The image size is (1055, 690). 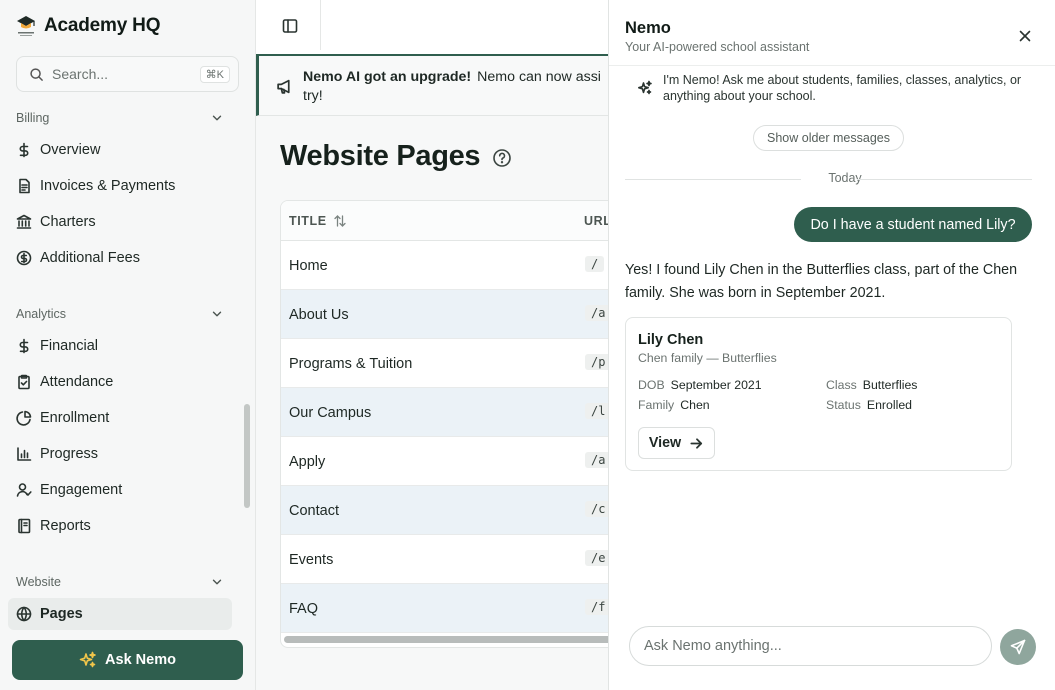 What do you see at coordinates (869, 405) in the screenshot?
I see `field-status: Status Enrolled` at bounding box center [869, 405].